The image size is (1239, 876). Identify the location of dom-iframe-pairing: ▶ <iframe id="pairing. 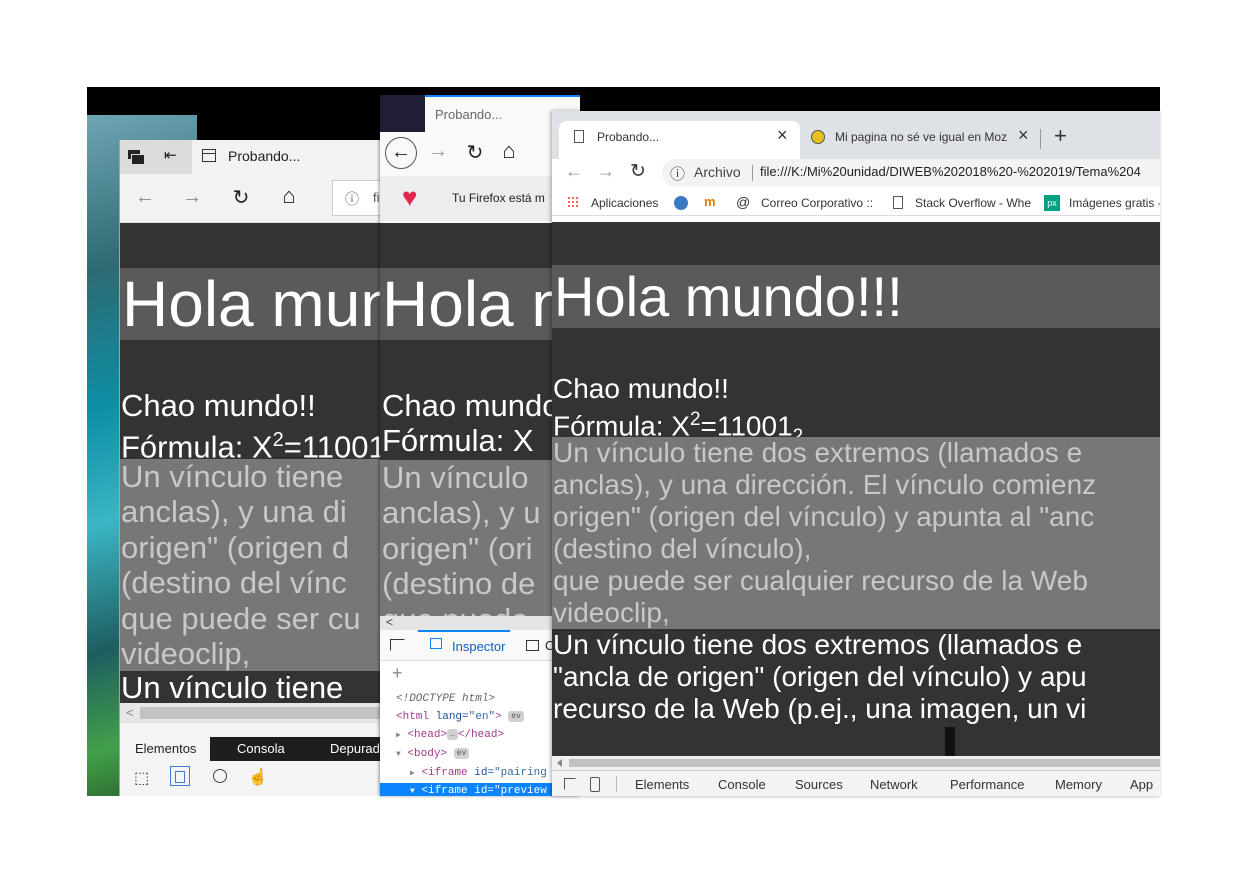
(480, 773).